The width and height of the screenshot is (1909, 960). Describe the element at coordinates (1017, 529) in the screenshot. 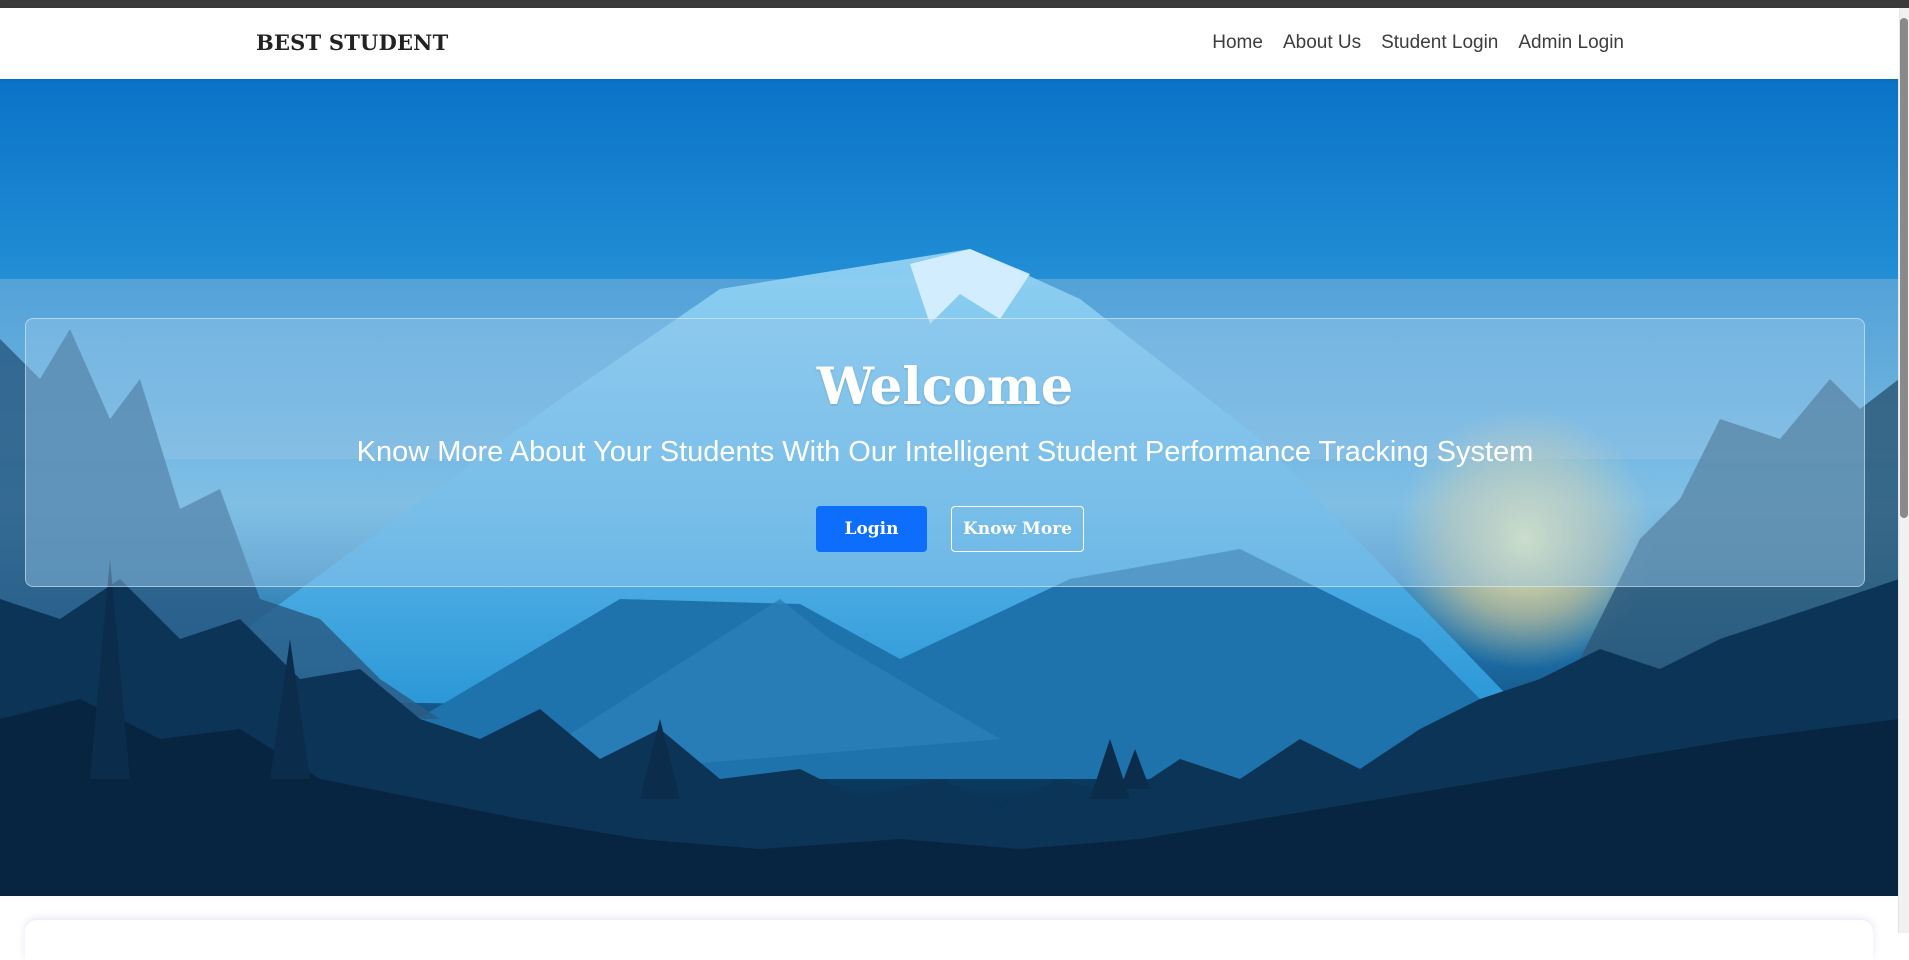

I see `know-more-button: Know More` at that location.